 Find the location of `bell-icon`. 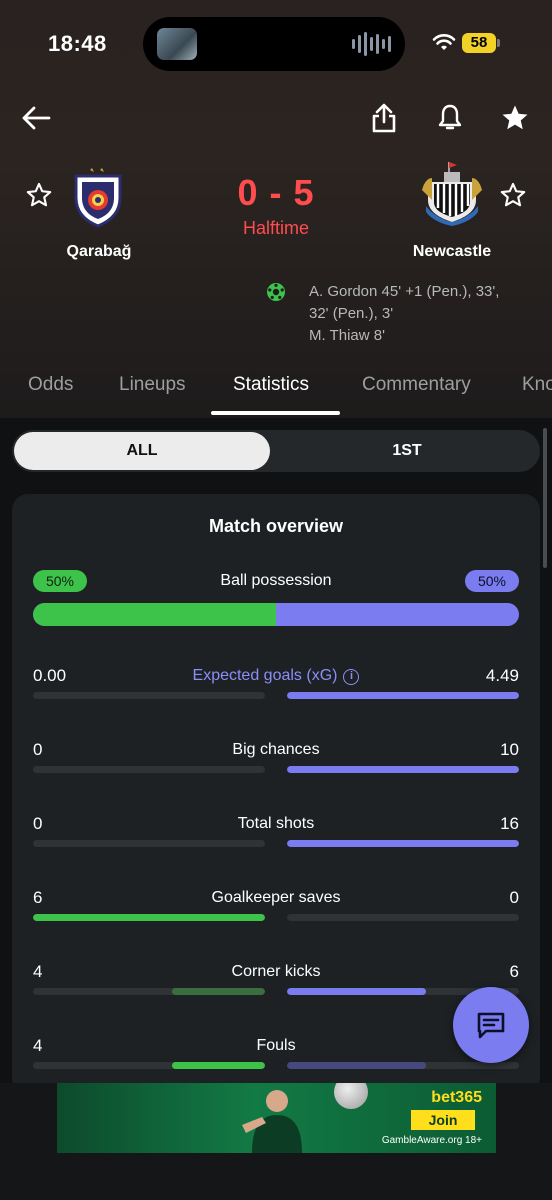

bell-icon is located at coordinates (450, 117).